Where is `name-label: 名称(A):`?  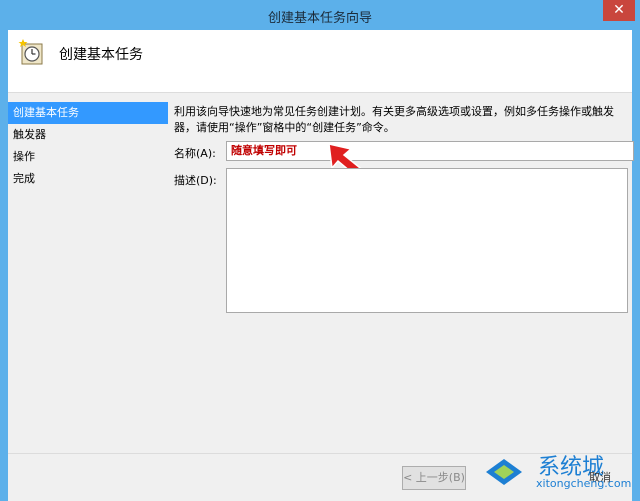 name-label: 名称(A): is located at coordinates (195, 153).